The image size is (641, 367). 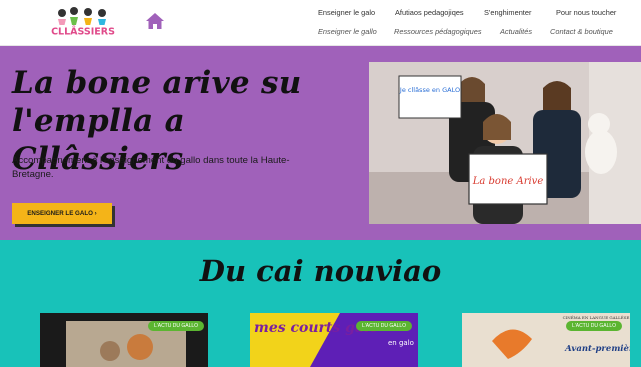 I want to click on news-card-caption: CINÉMA EN LANGUE GALLÈSE, so click(x=596, y=317).